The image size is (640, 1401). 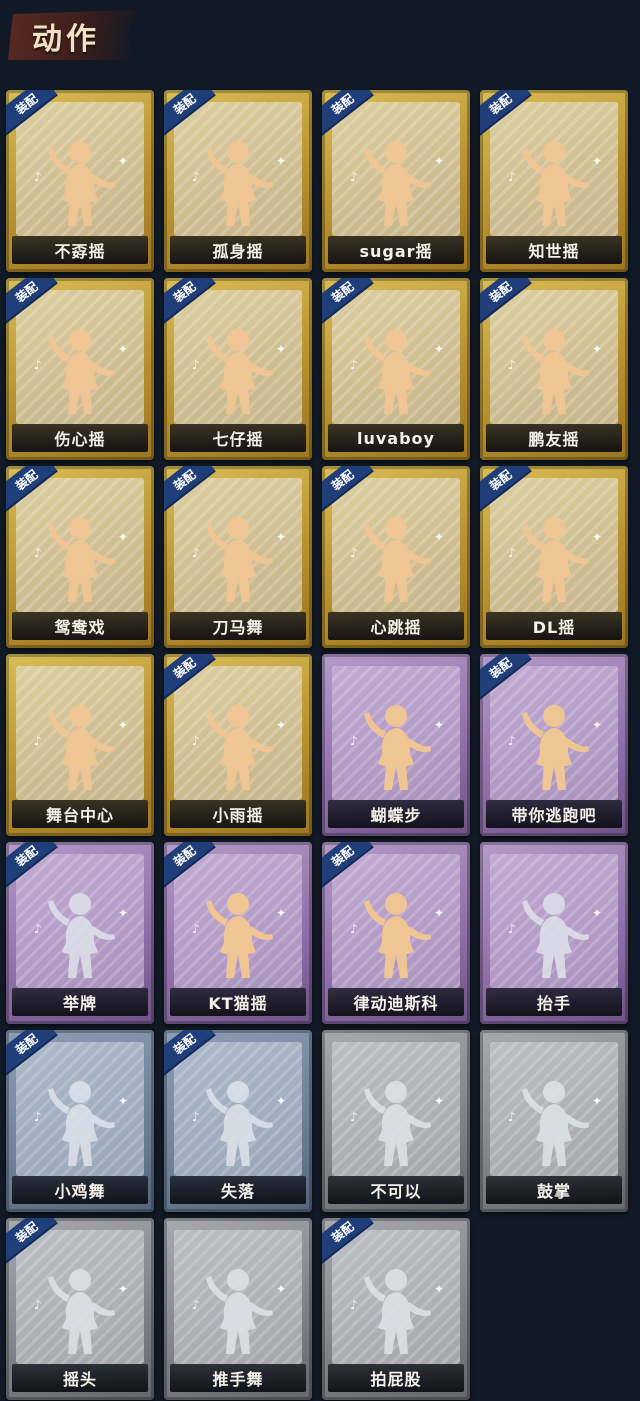 I want to click on action-card-15: ♪ ✦ 蝴蝶步, so click(x=396, y=745).